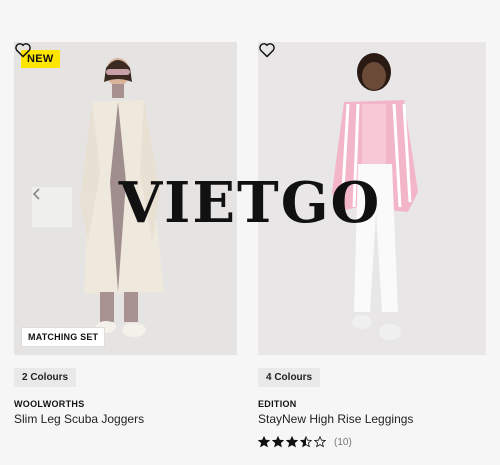  Describe the element at coordinates (372, 419) in the screenshot. I see `product-title: StayNew High Rise Leggings` at that location.